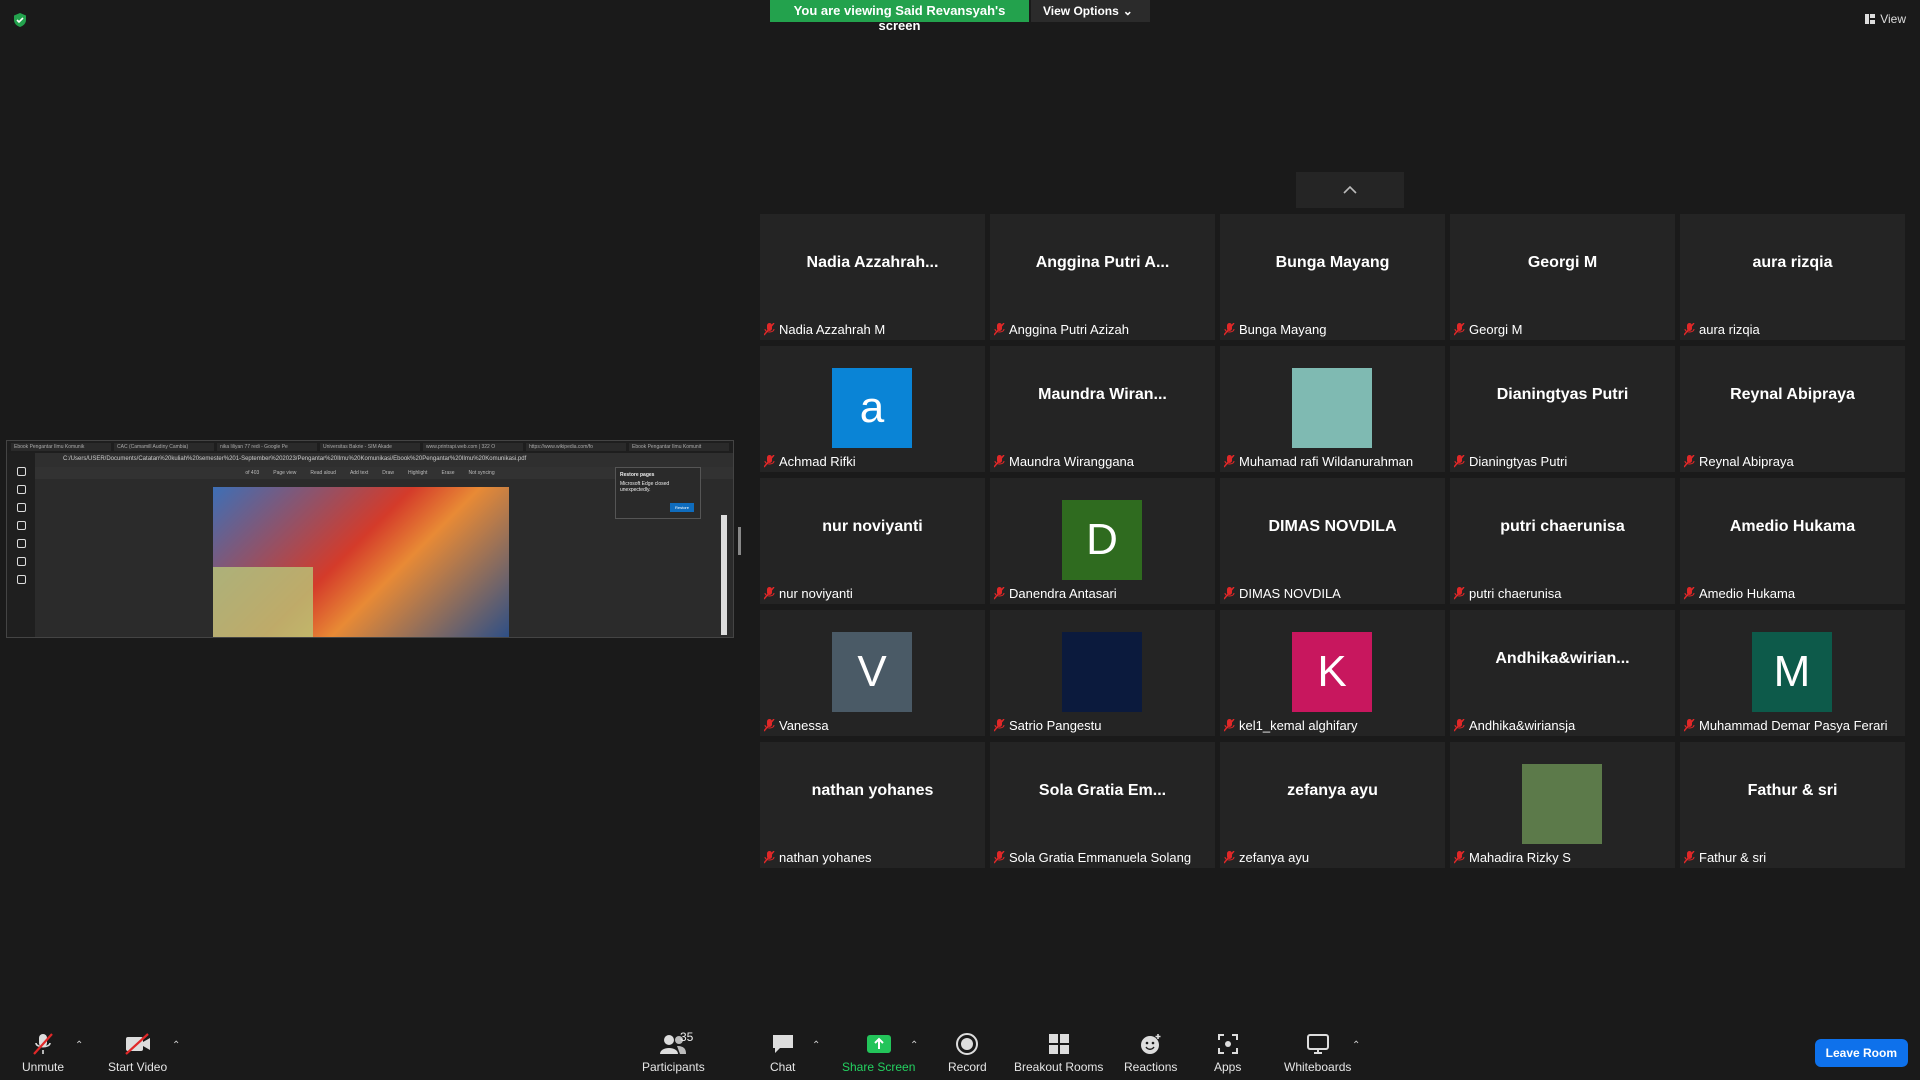 Image resolution: width=1920 pixels, height=1080 pixels. I want to click on gallery-page-up-button, so click(1350, 190).